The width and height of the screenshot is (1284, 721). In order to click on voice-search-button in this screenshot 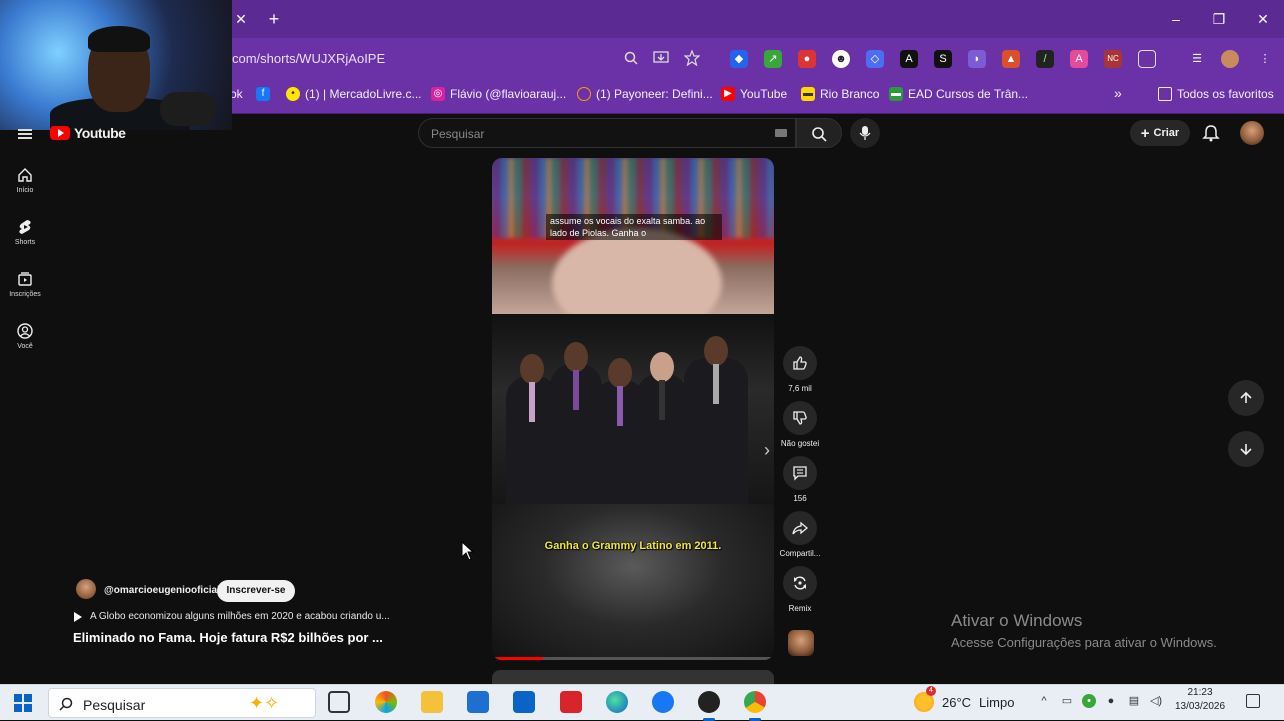, I will do `click(865, 133)`.